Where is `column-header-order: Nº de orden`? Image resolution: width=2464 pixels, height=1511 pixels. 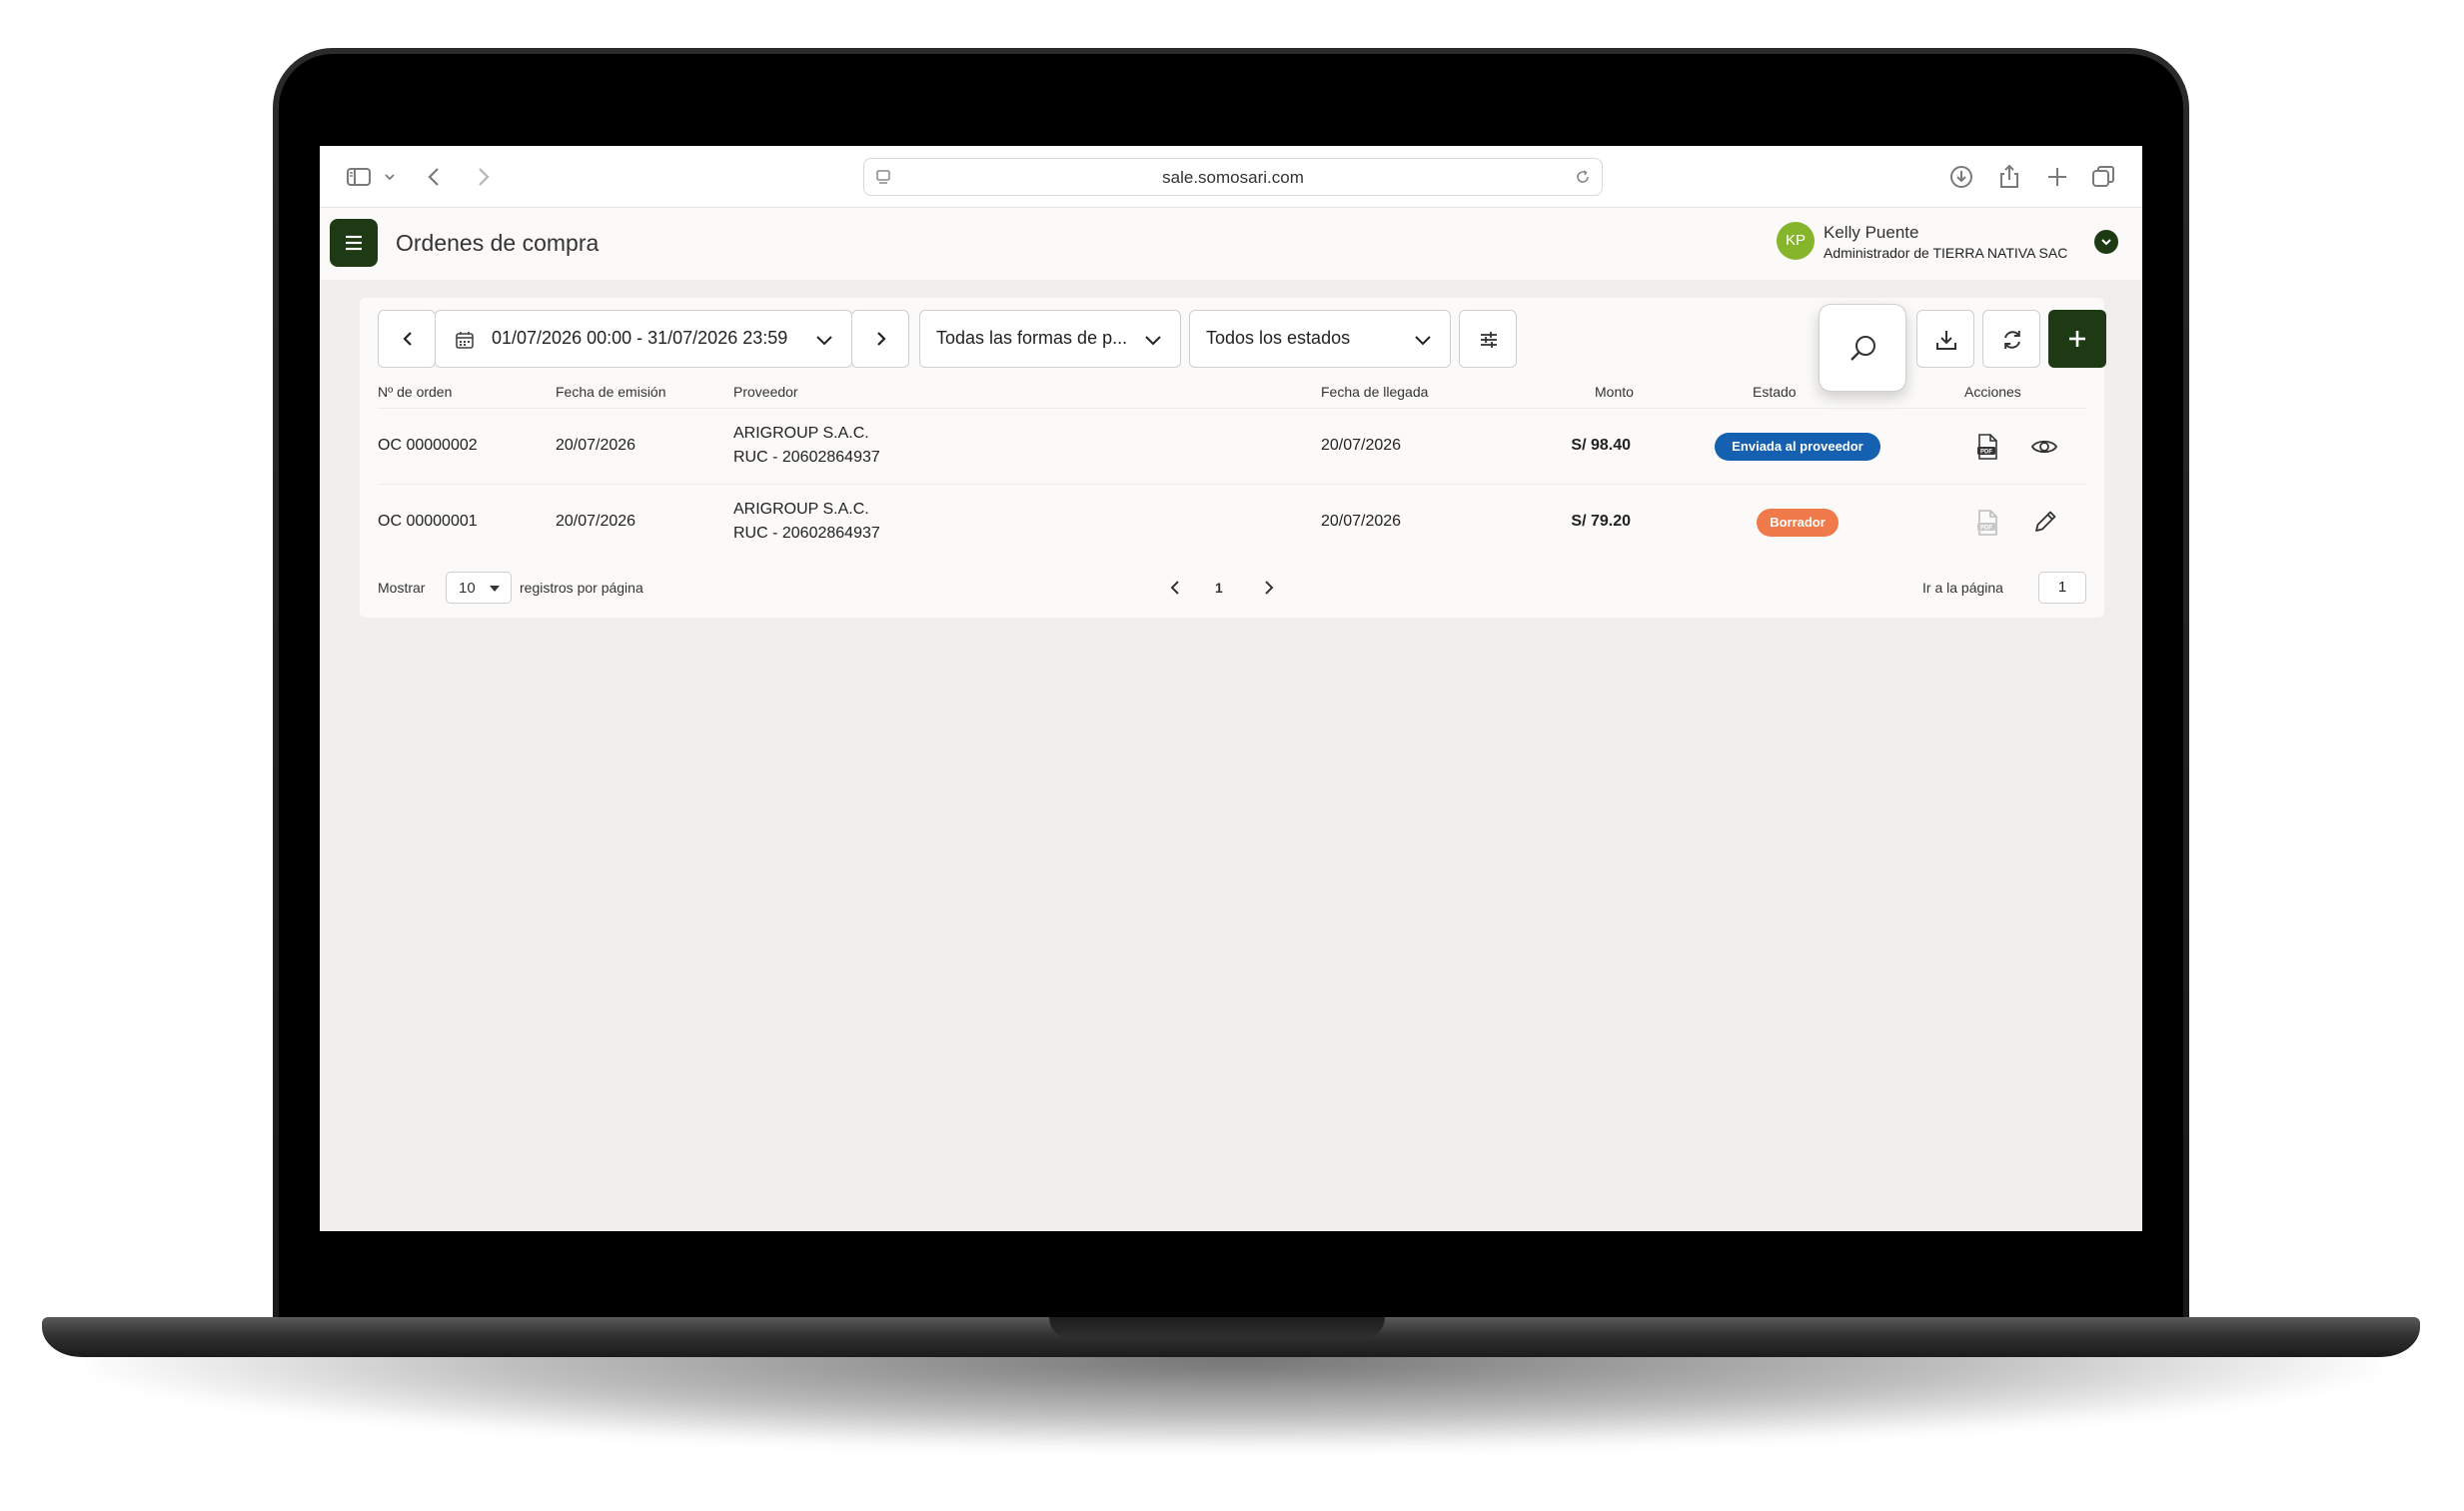
column-header-order: Nº de orden is located at coordinates (415, 392).